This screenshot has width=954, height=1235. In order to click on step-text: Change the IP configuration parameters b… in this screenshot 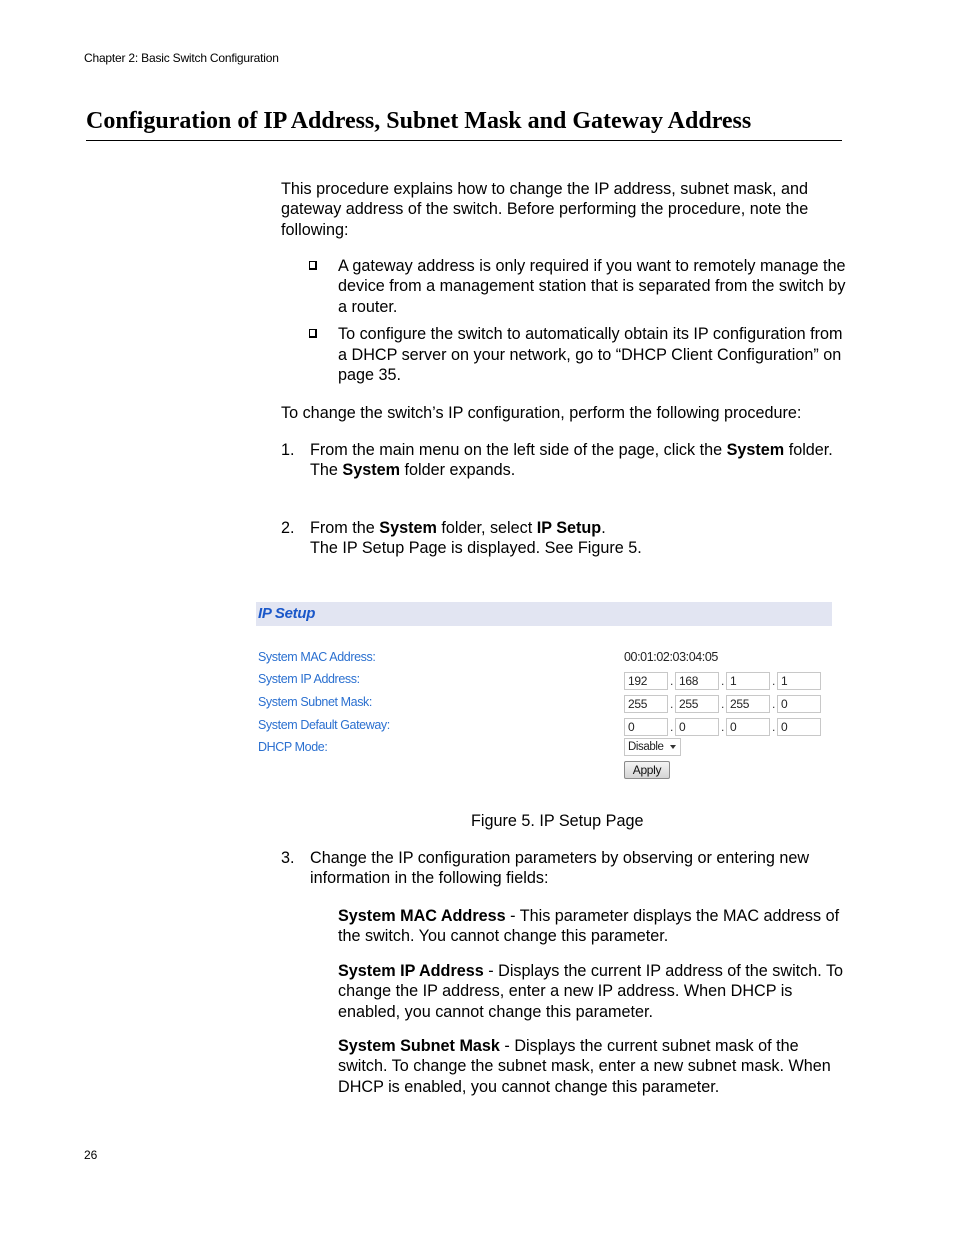, I will do `click(560, 868)`.